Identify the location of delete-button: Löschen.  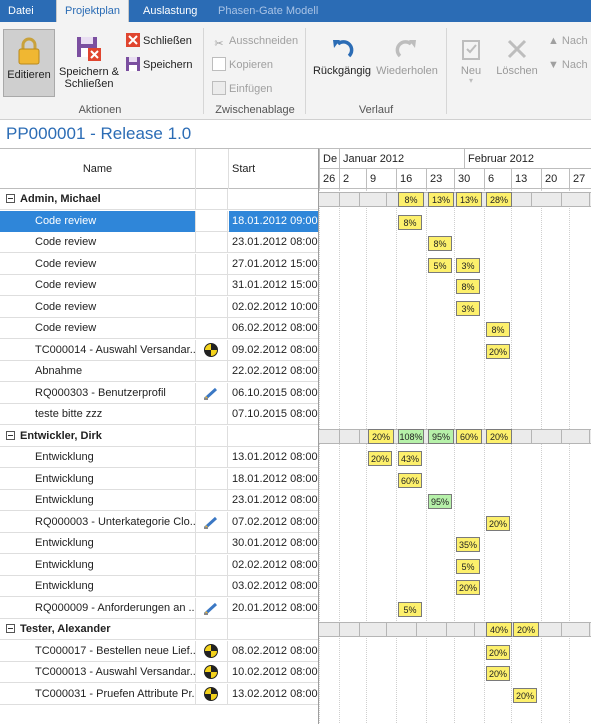
(517, 63).